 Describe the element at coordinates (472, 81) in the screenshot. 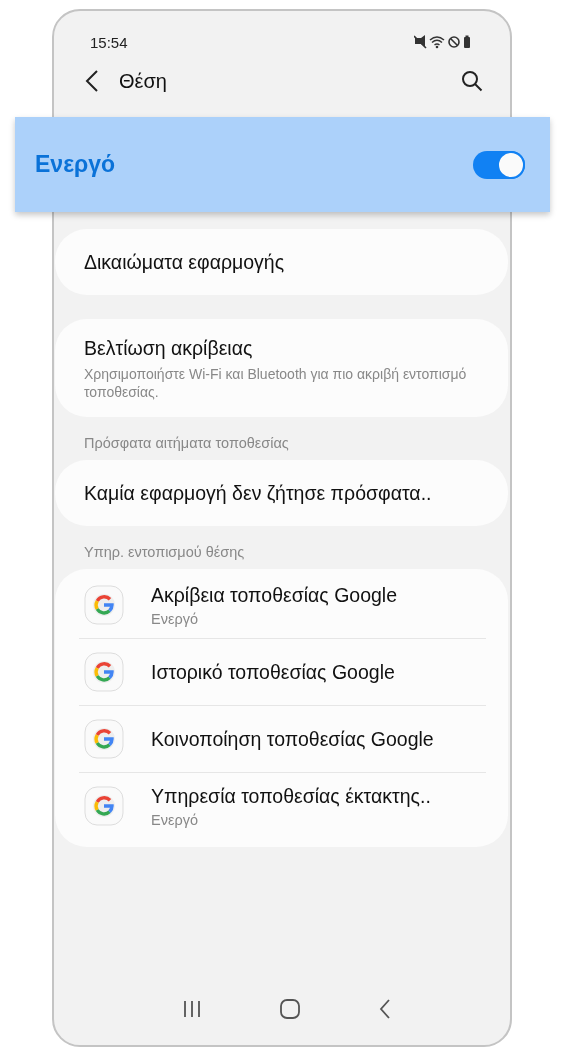

I see `search-icon` at that location.